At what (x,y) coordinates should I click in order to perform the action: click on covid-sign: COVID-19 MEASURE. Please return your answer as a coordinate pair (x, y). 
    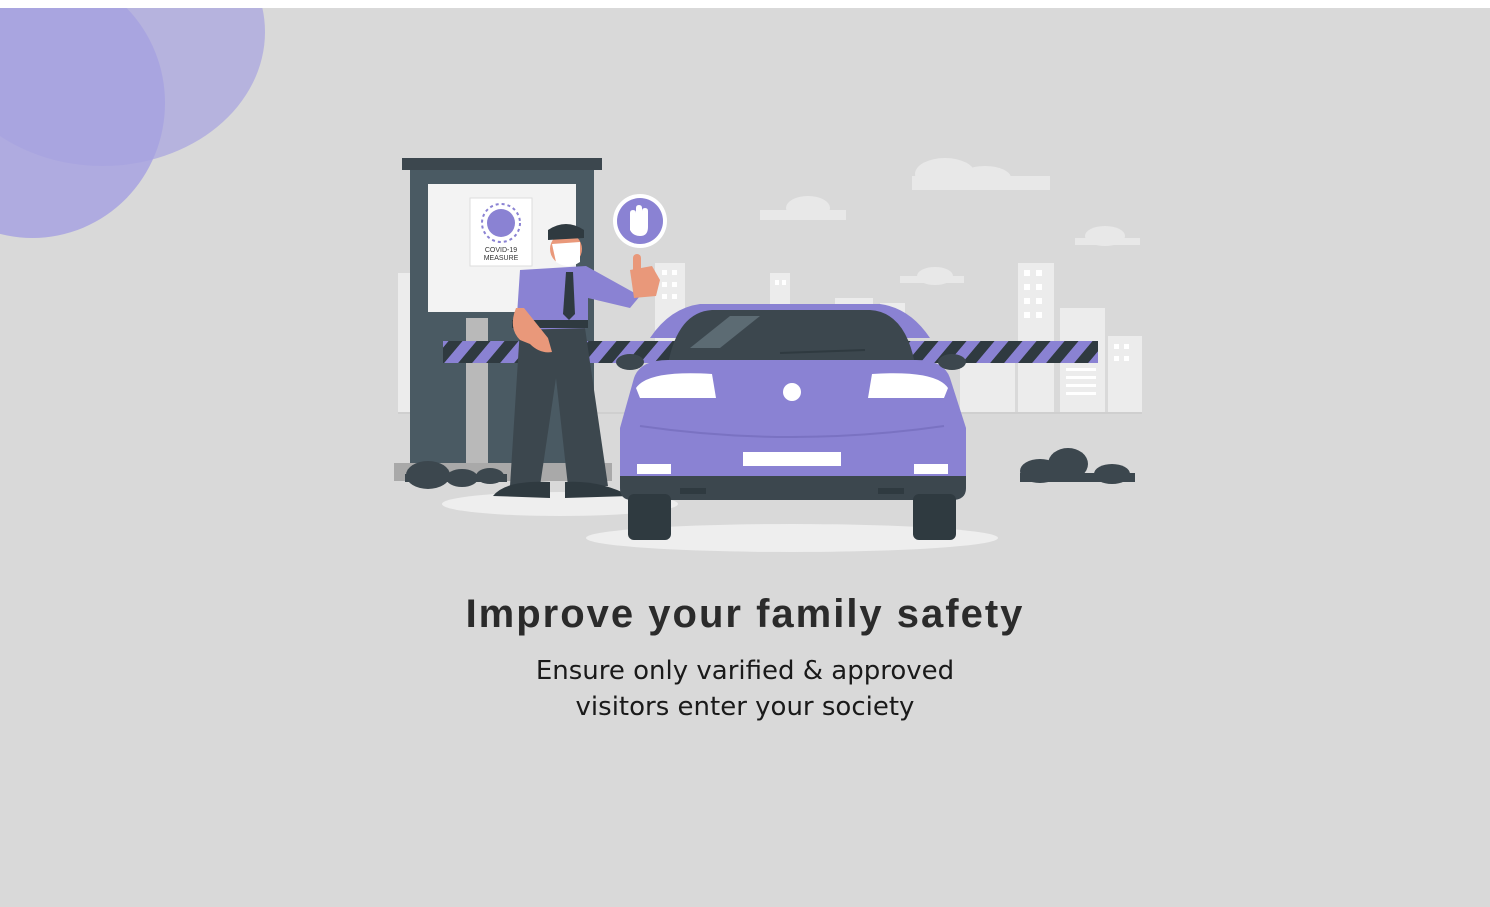
    Looking at the image, I should click on (501, 232).